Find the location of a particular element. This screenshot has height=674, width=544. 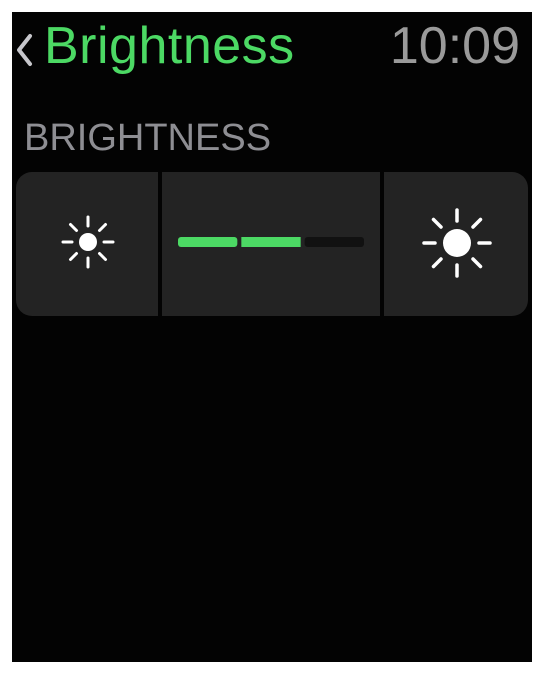

brightness-level-slider is located at coordinates (271, 244).